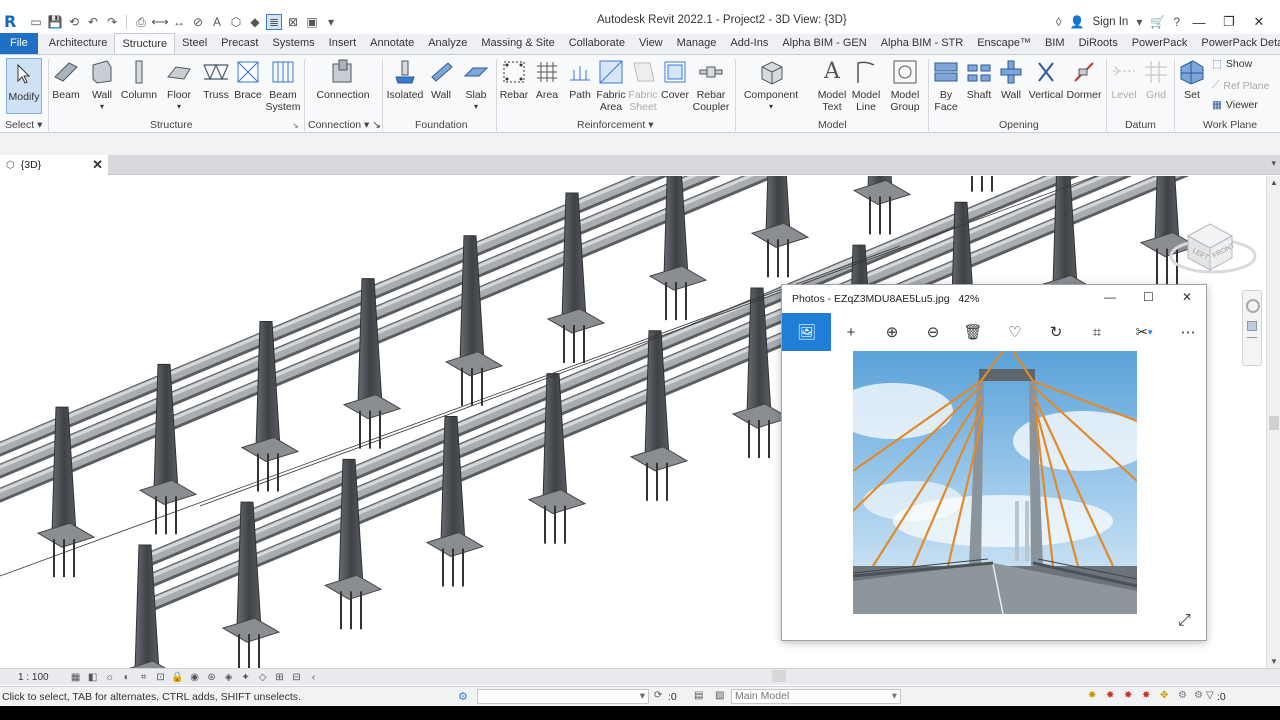 Image resolution: width=1280 pixels, height=720 pixels. Describe the element at coordinates (102, 85) in the screenshot. I see `wall-button: Wall ▾` at that location.